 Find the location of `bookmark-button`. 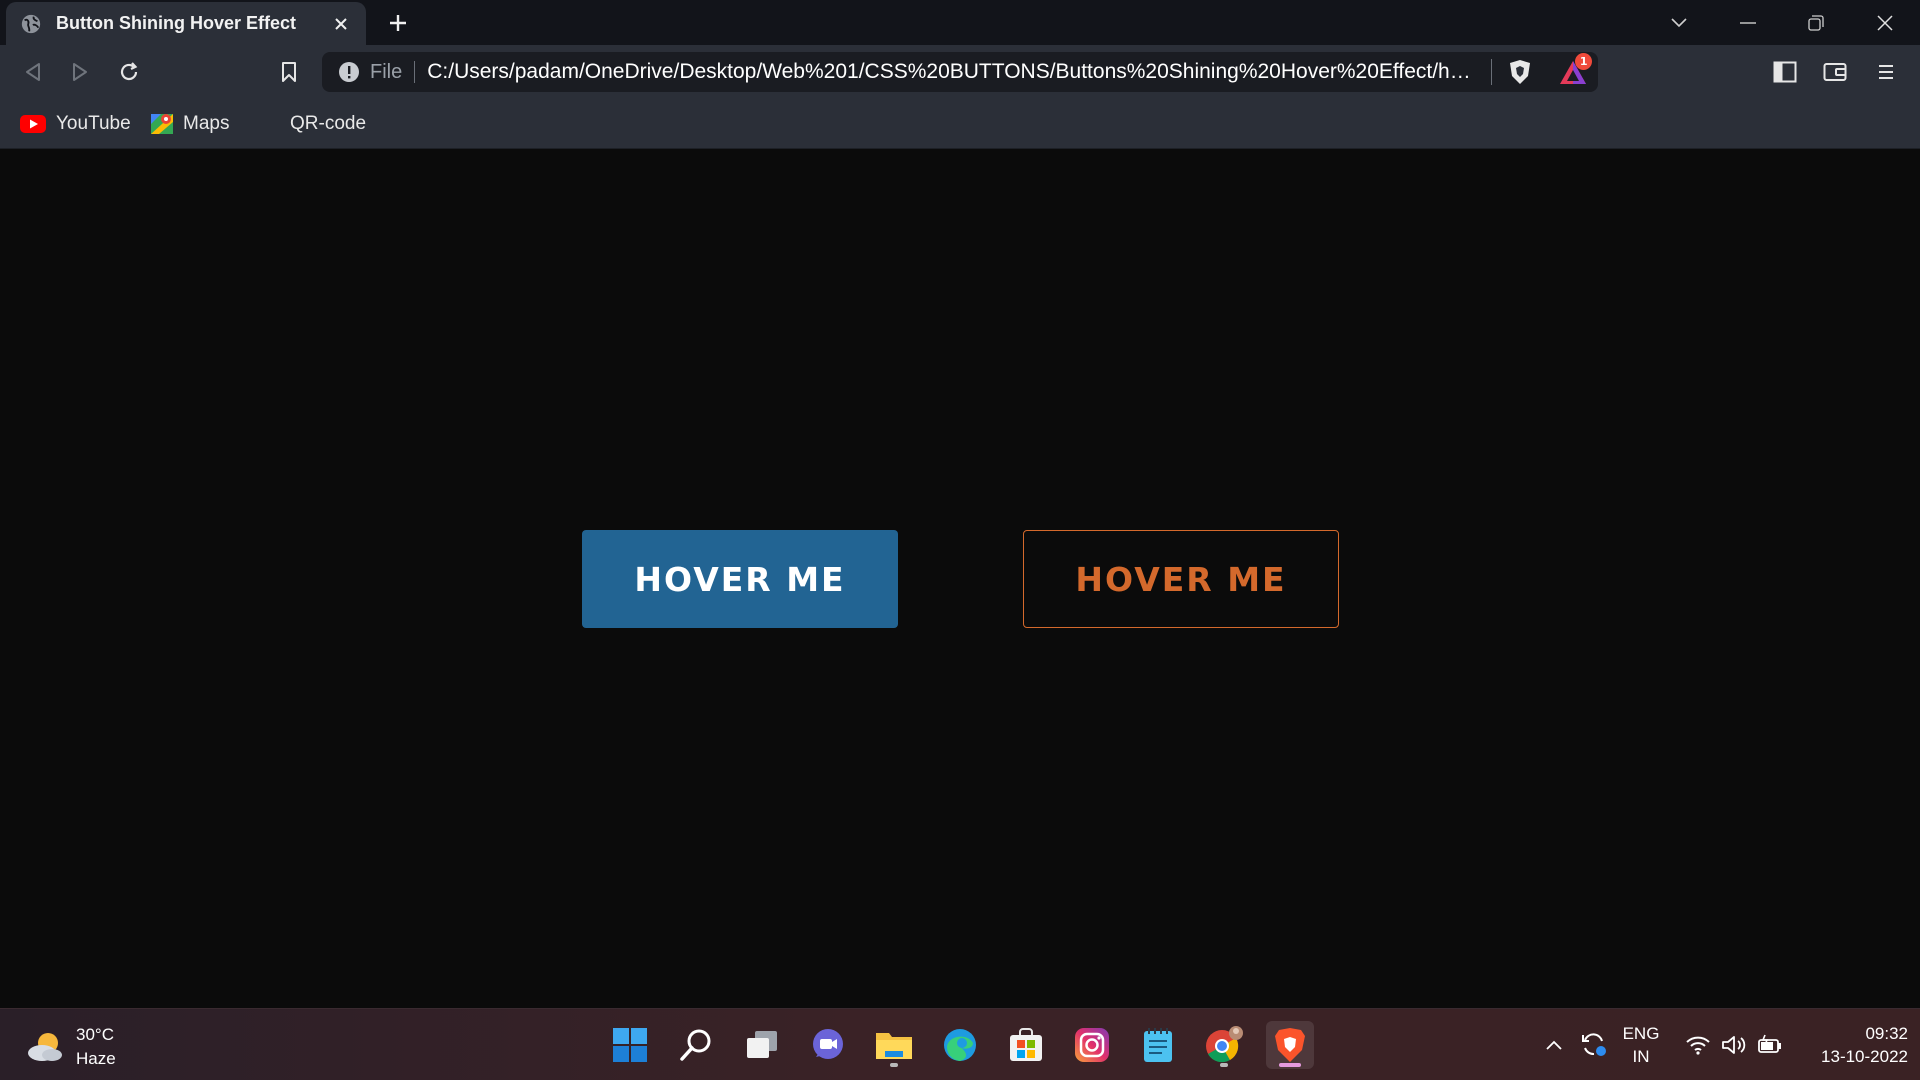

bookmark-button is located at coordinates (289, 72).